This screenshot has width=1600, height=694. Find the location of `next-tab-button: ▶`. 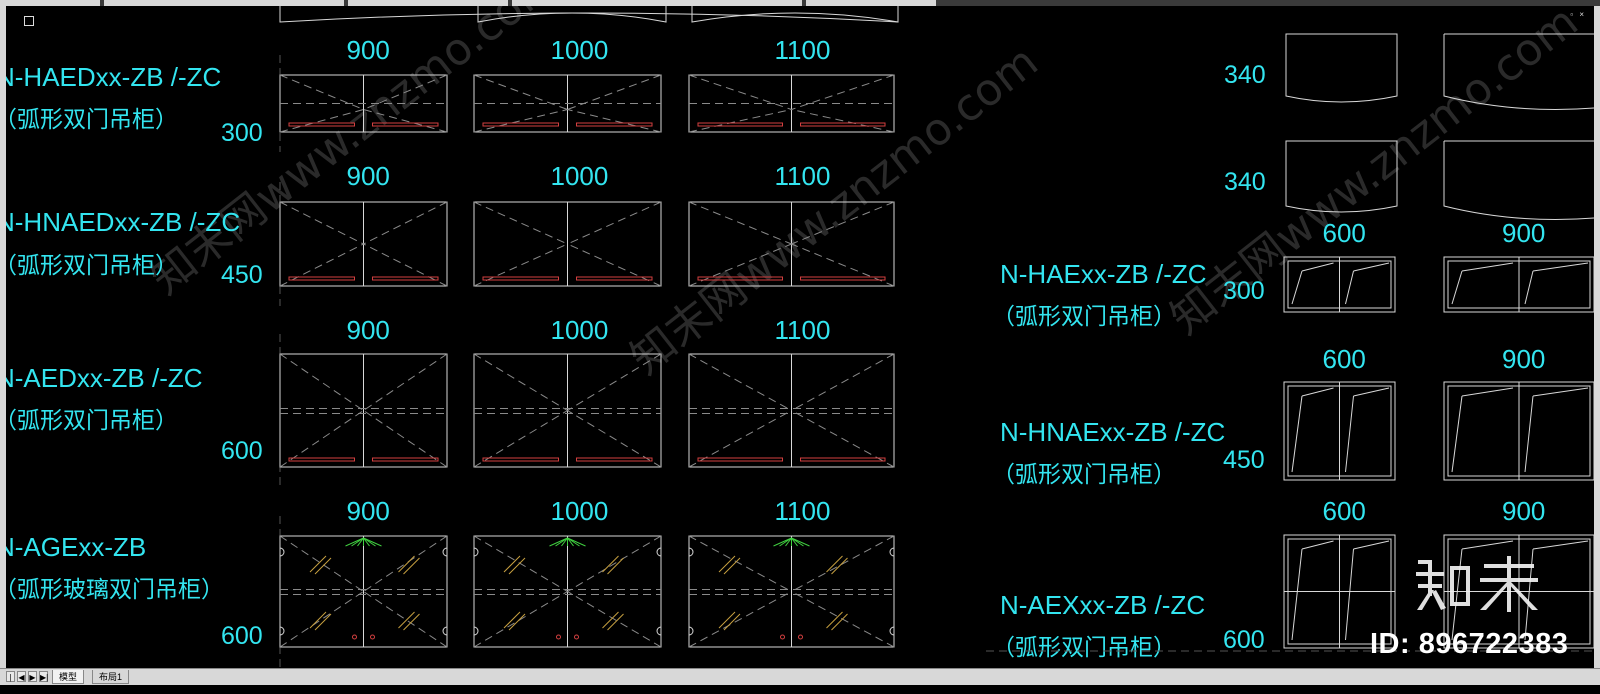

next-tab-button: ▶ is located at coordinates (32, 676).